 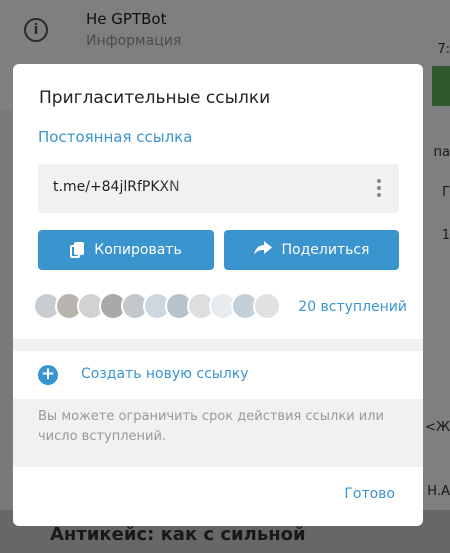 What do you see at coordinates (218, 345) in the screenshot?
I see `section-divider` at bounding box center [218, 345].